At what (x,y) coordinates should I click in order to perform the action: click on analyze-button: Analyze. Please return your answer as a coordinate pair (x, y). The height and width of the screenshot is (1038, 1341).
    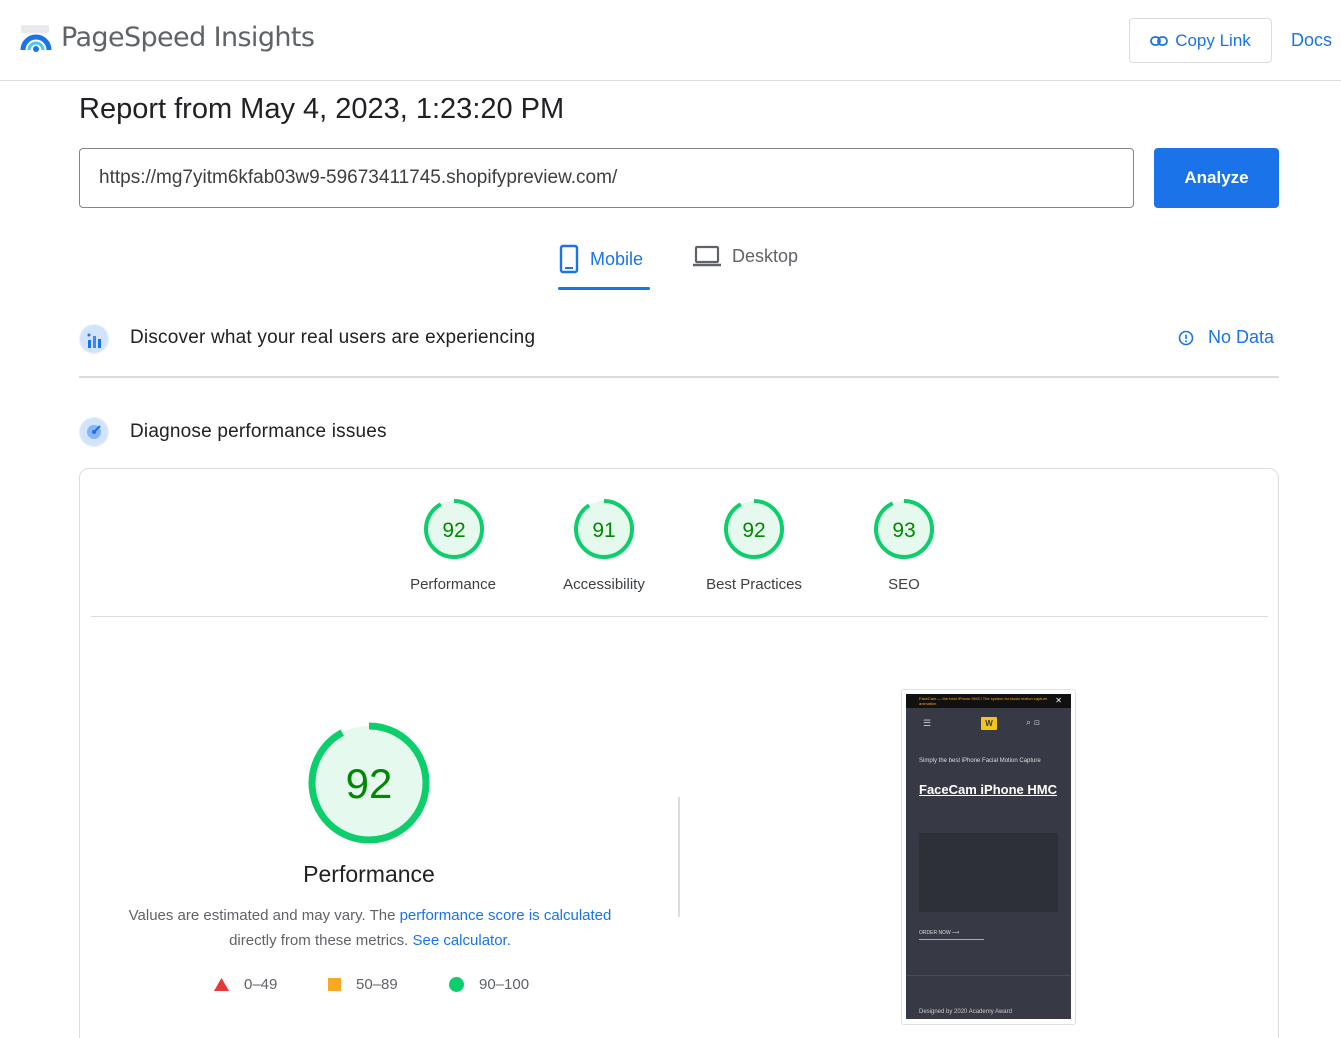
    Looking at the image, I should click on (1216, 178).